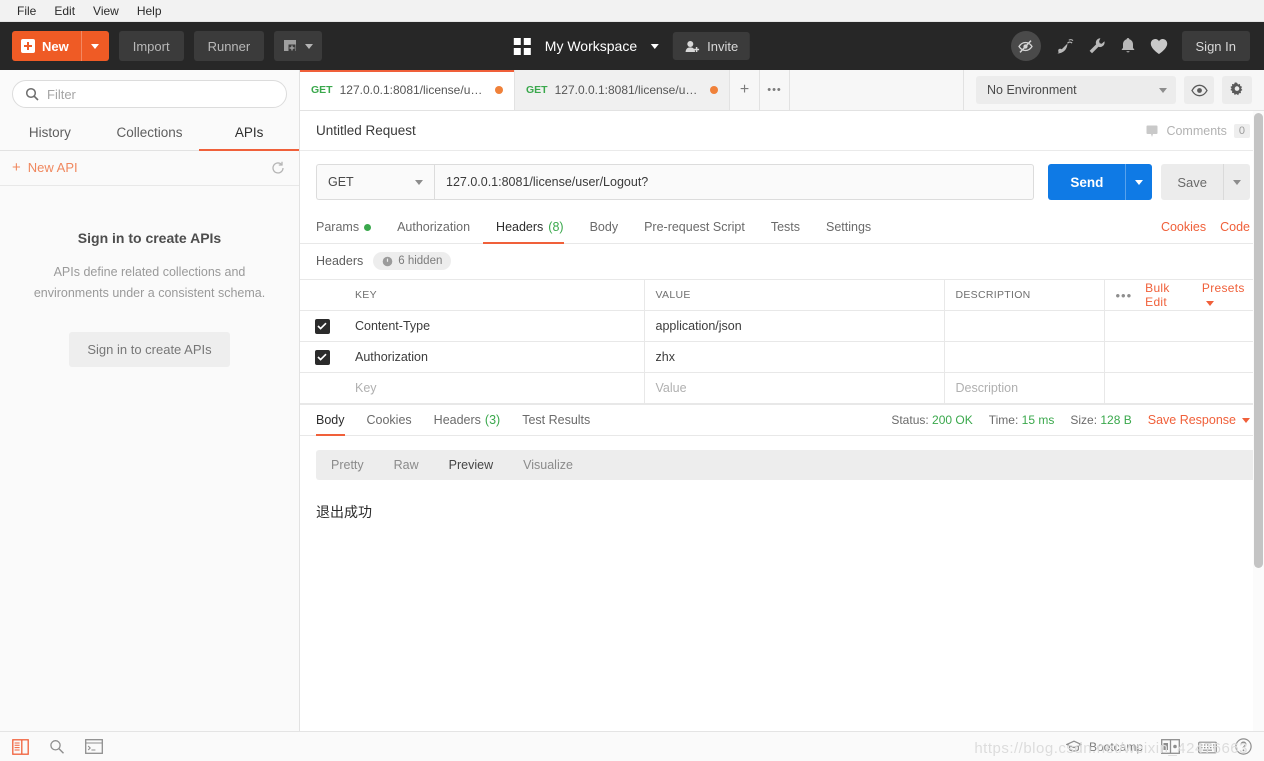 Image resolution: width=1264 pixels, height=761 pixels. I want to click on bulk-edit-link: Bulk Edit, so click(1167, 295).